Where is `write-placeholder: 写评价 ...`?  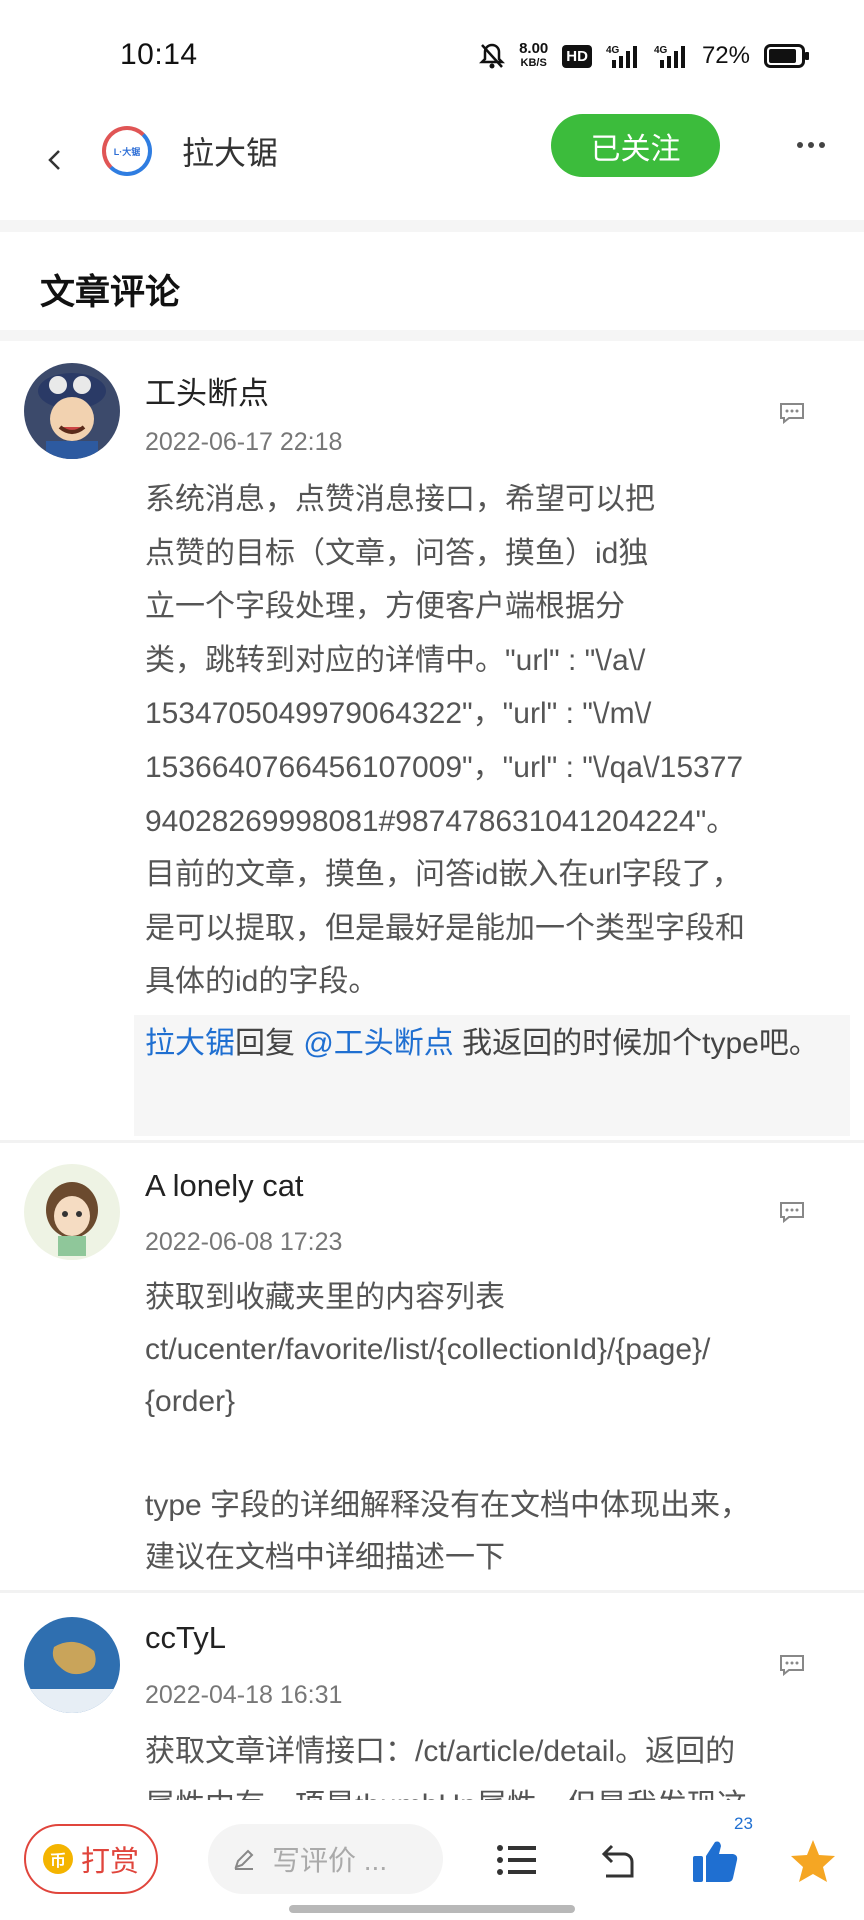 write-placeholder: 写评价 ... is located at coordinates (330, 1860).